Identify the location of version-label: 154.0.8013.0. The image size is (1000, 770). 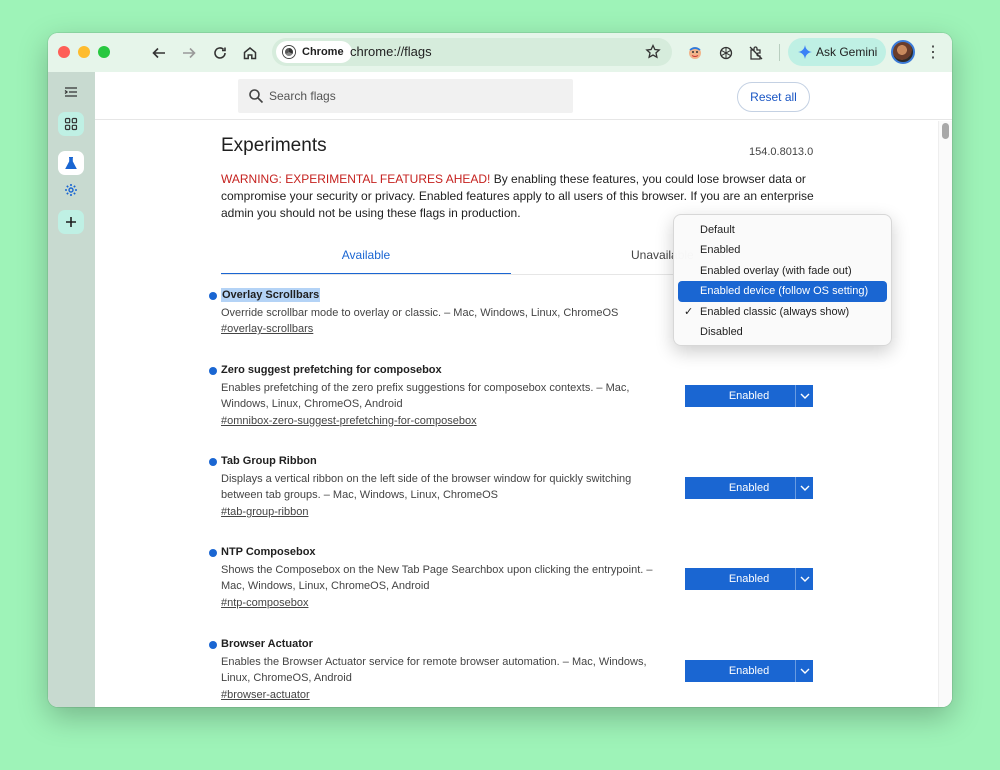
(781, 152).